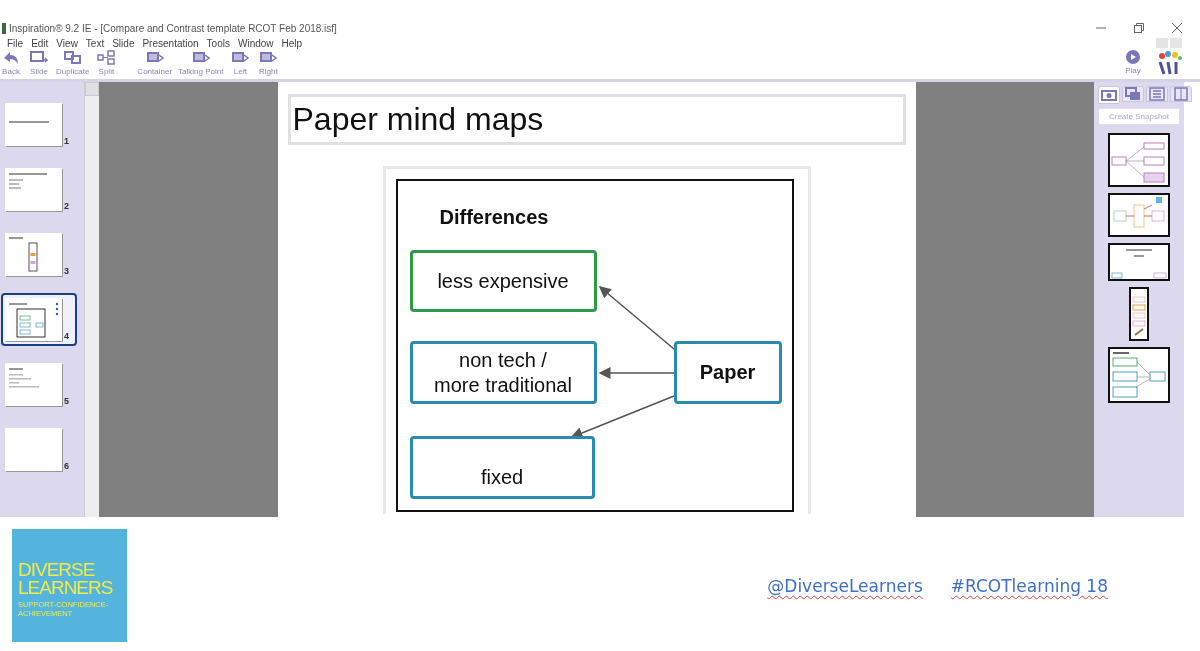 This screenshot has height=651, width=1200. I want to click on play-icon, so click(1133, 57).